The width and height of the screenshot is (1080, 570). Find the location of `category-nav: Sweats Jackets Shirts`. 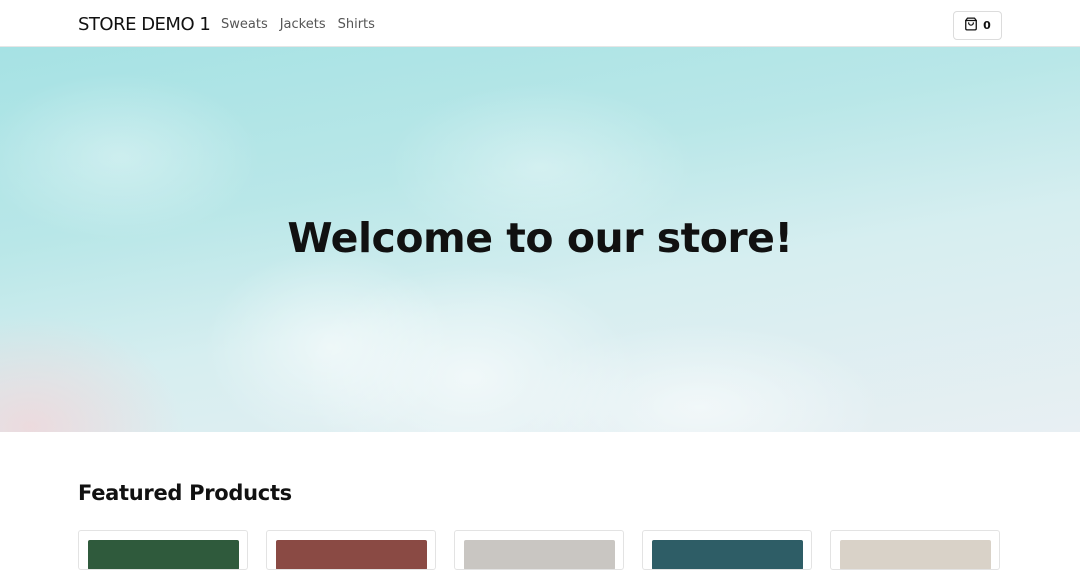

category-nav: Sweats Jackets Shirts is located at coordinates (298, 24).